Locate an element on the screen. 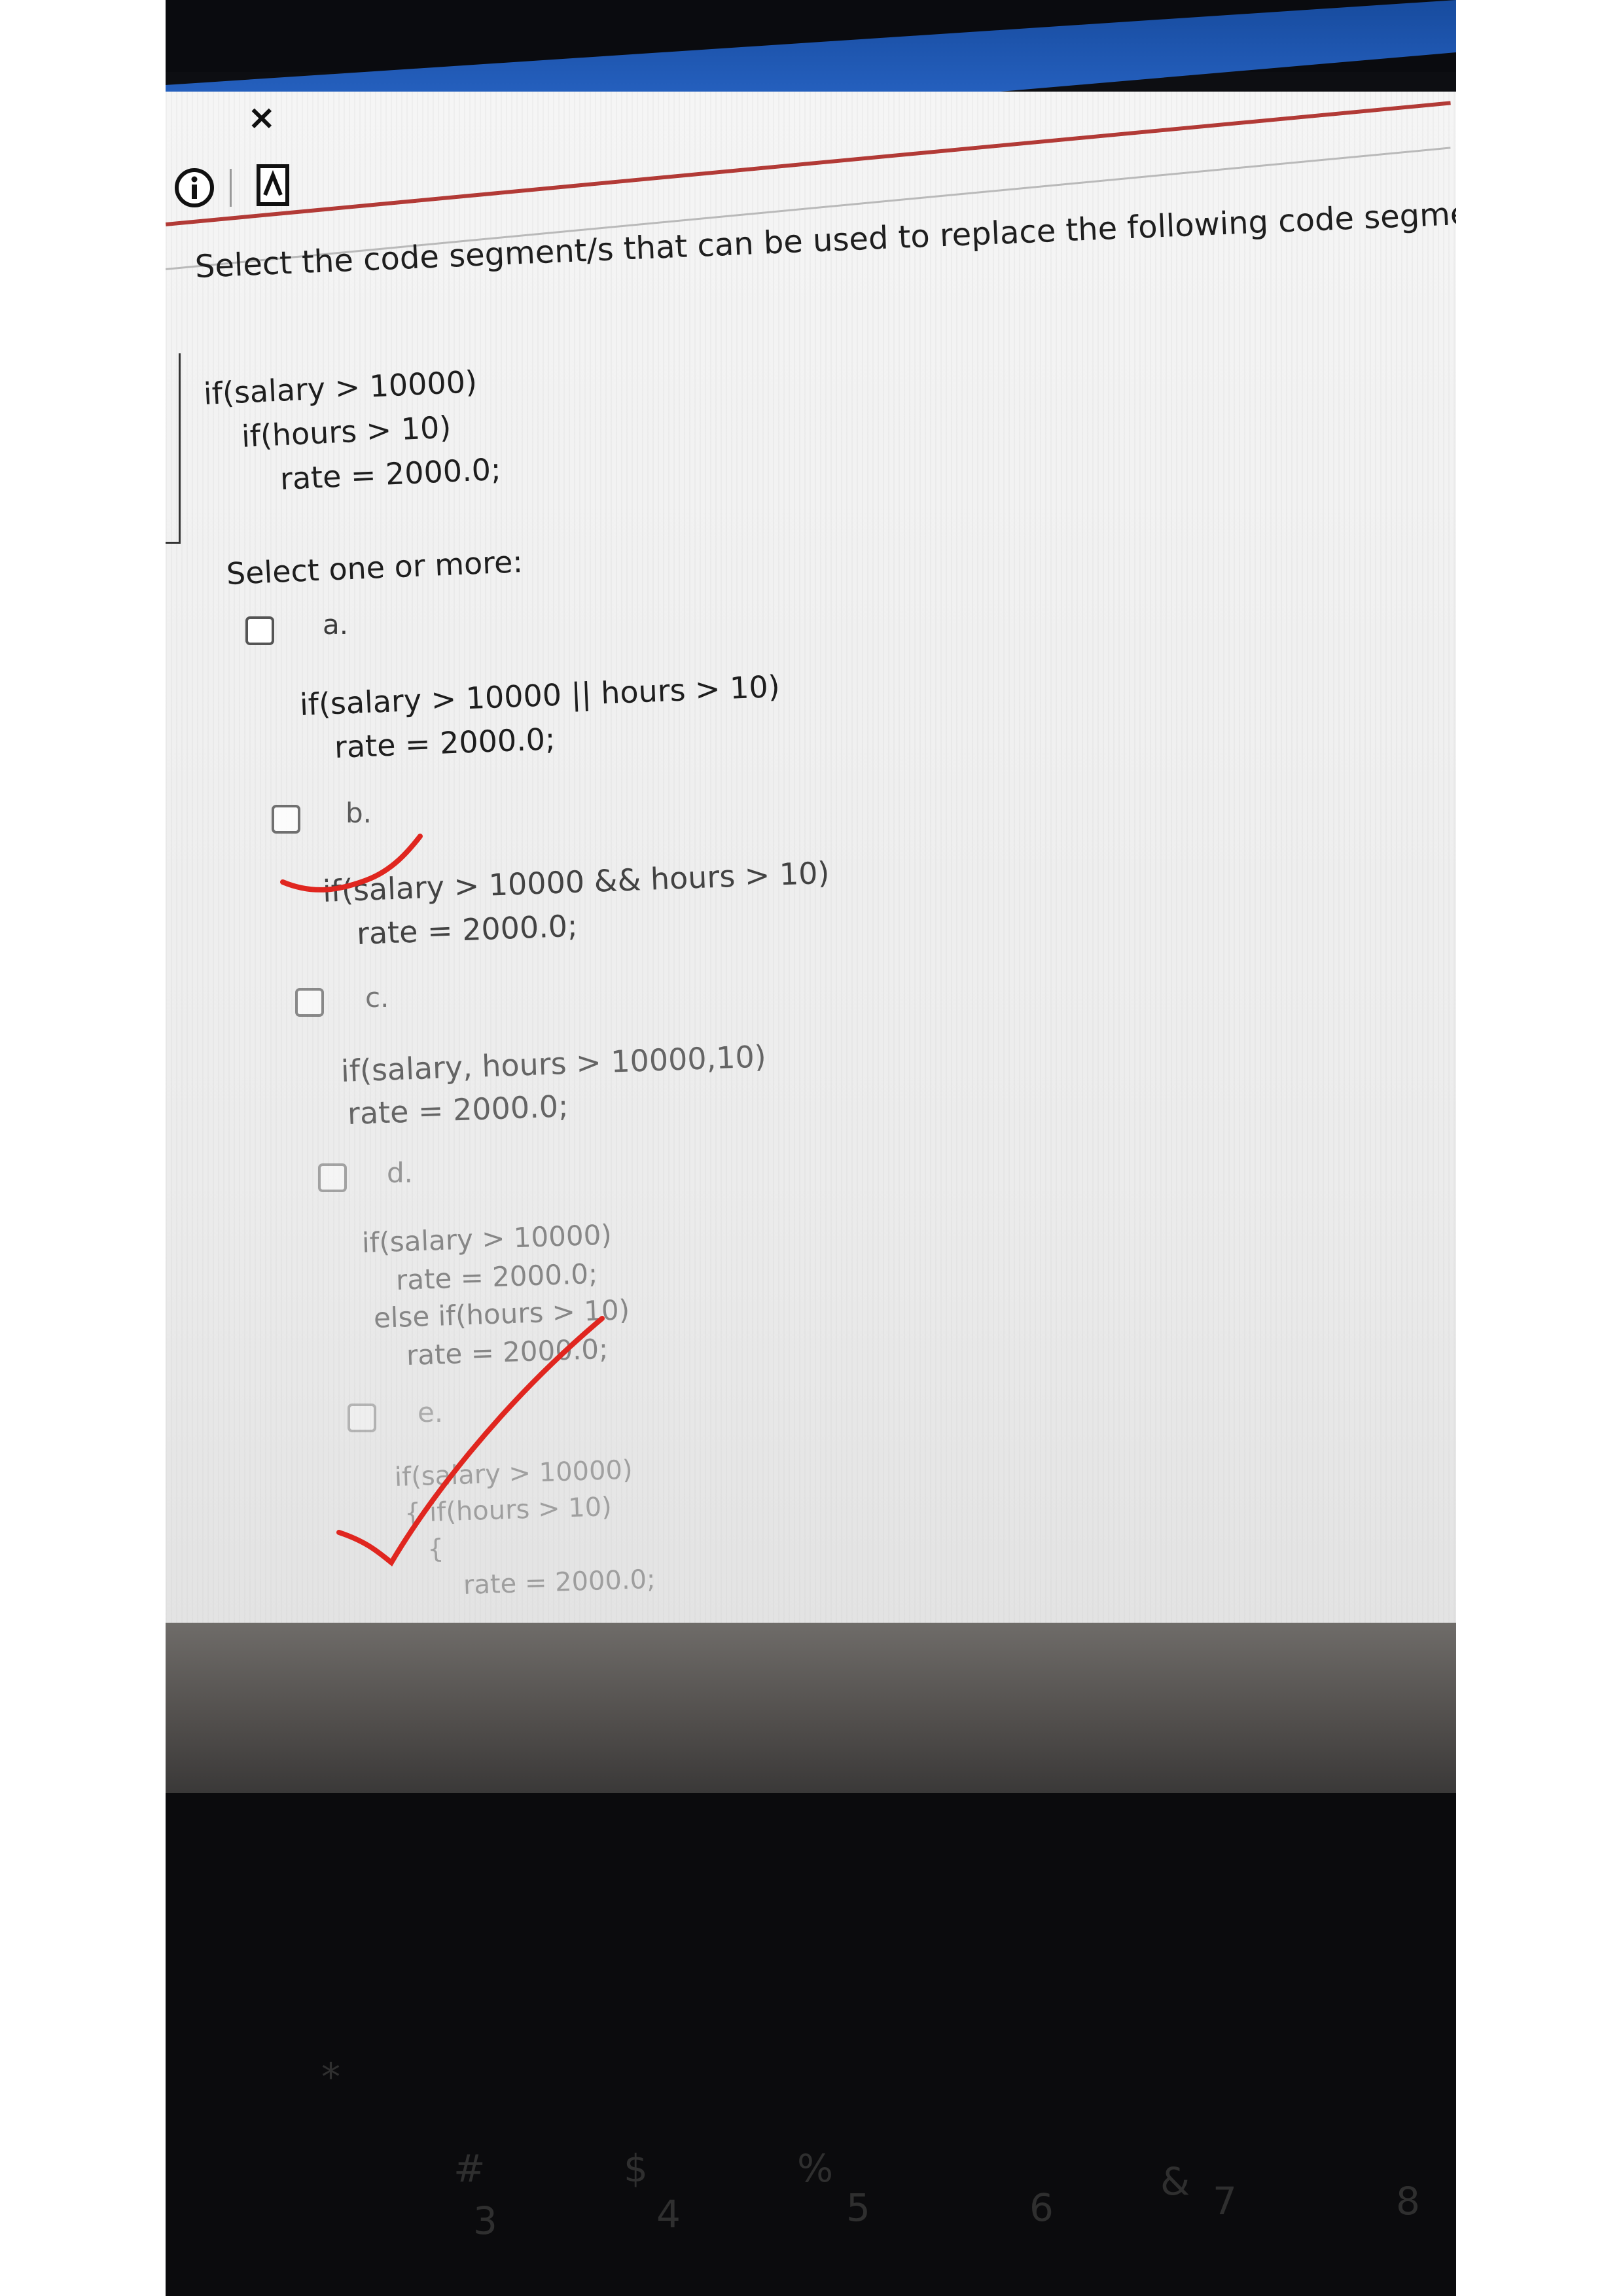  question-code-line: if(hours > 10) is located at coordinates (346, 431).